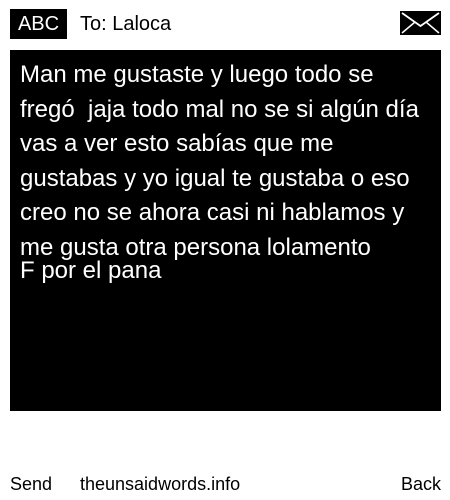 The width and height of the screenshot is (450, 500). Describe the element at coordinates (160, 484) in the screenshot. I see `site-link: theunsaidwords.info` at that location.